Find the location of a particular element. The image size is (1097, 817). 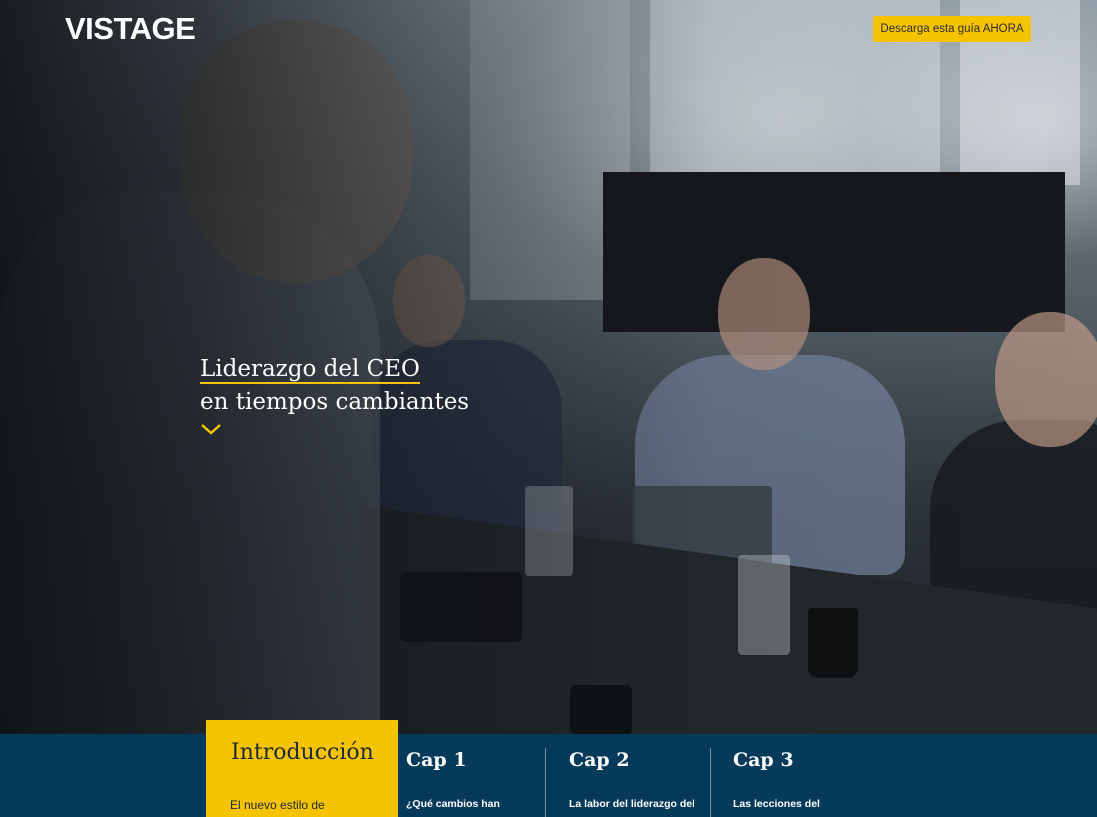

chapter-title: Introducción is located at coordinates (302, 752).